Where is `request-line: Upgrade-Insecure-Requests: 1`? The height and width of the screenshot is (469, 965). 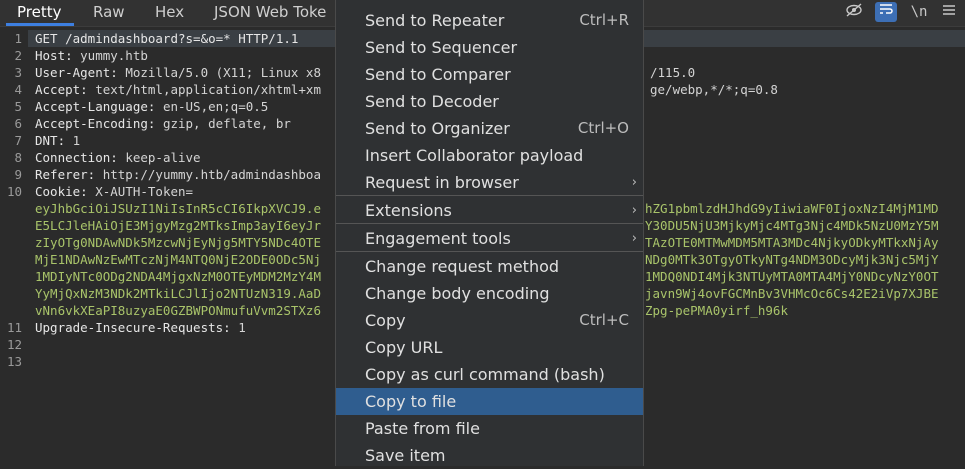 request-line: Upgrade-Insecure-Requests: 1 is located at coordinates (140, 327).